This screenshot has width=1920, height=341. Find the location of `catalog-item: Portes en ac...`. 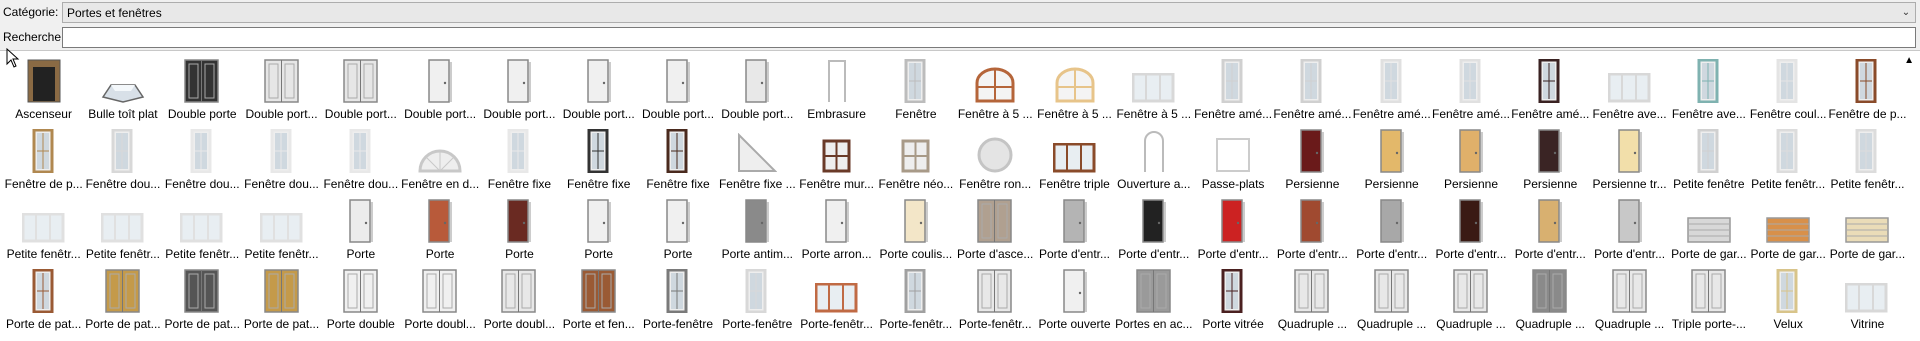

catalog-item: Portes en ac... is located at coordinates (1153, 298).